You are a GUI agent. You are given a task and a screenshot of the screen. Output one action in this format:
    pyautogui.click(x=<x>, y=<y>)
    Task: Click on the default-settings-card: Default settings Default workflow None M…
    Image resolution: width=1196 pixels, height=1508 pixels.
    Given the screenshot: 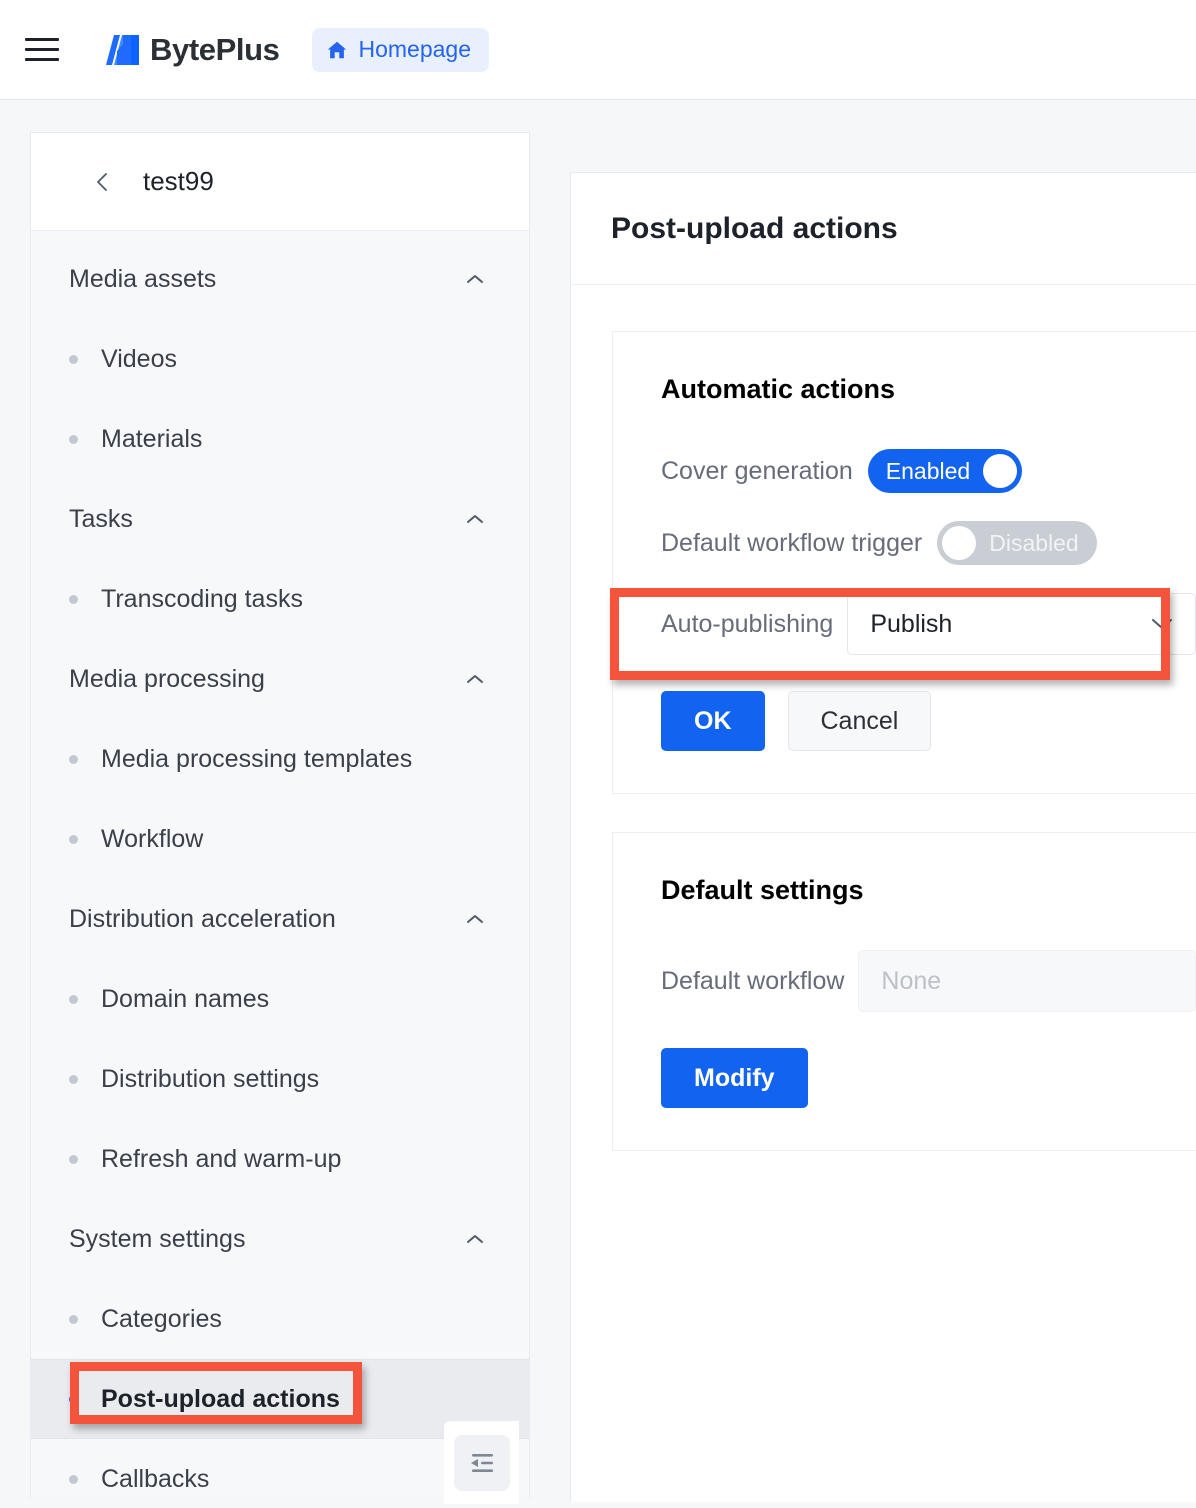 What is the action you would take?
    pyautogui.click(x=904, y=991)
    